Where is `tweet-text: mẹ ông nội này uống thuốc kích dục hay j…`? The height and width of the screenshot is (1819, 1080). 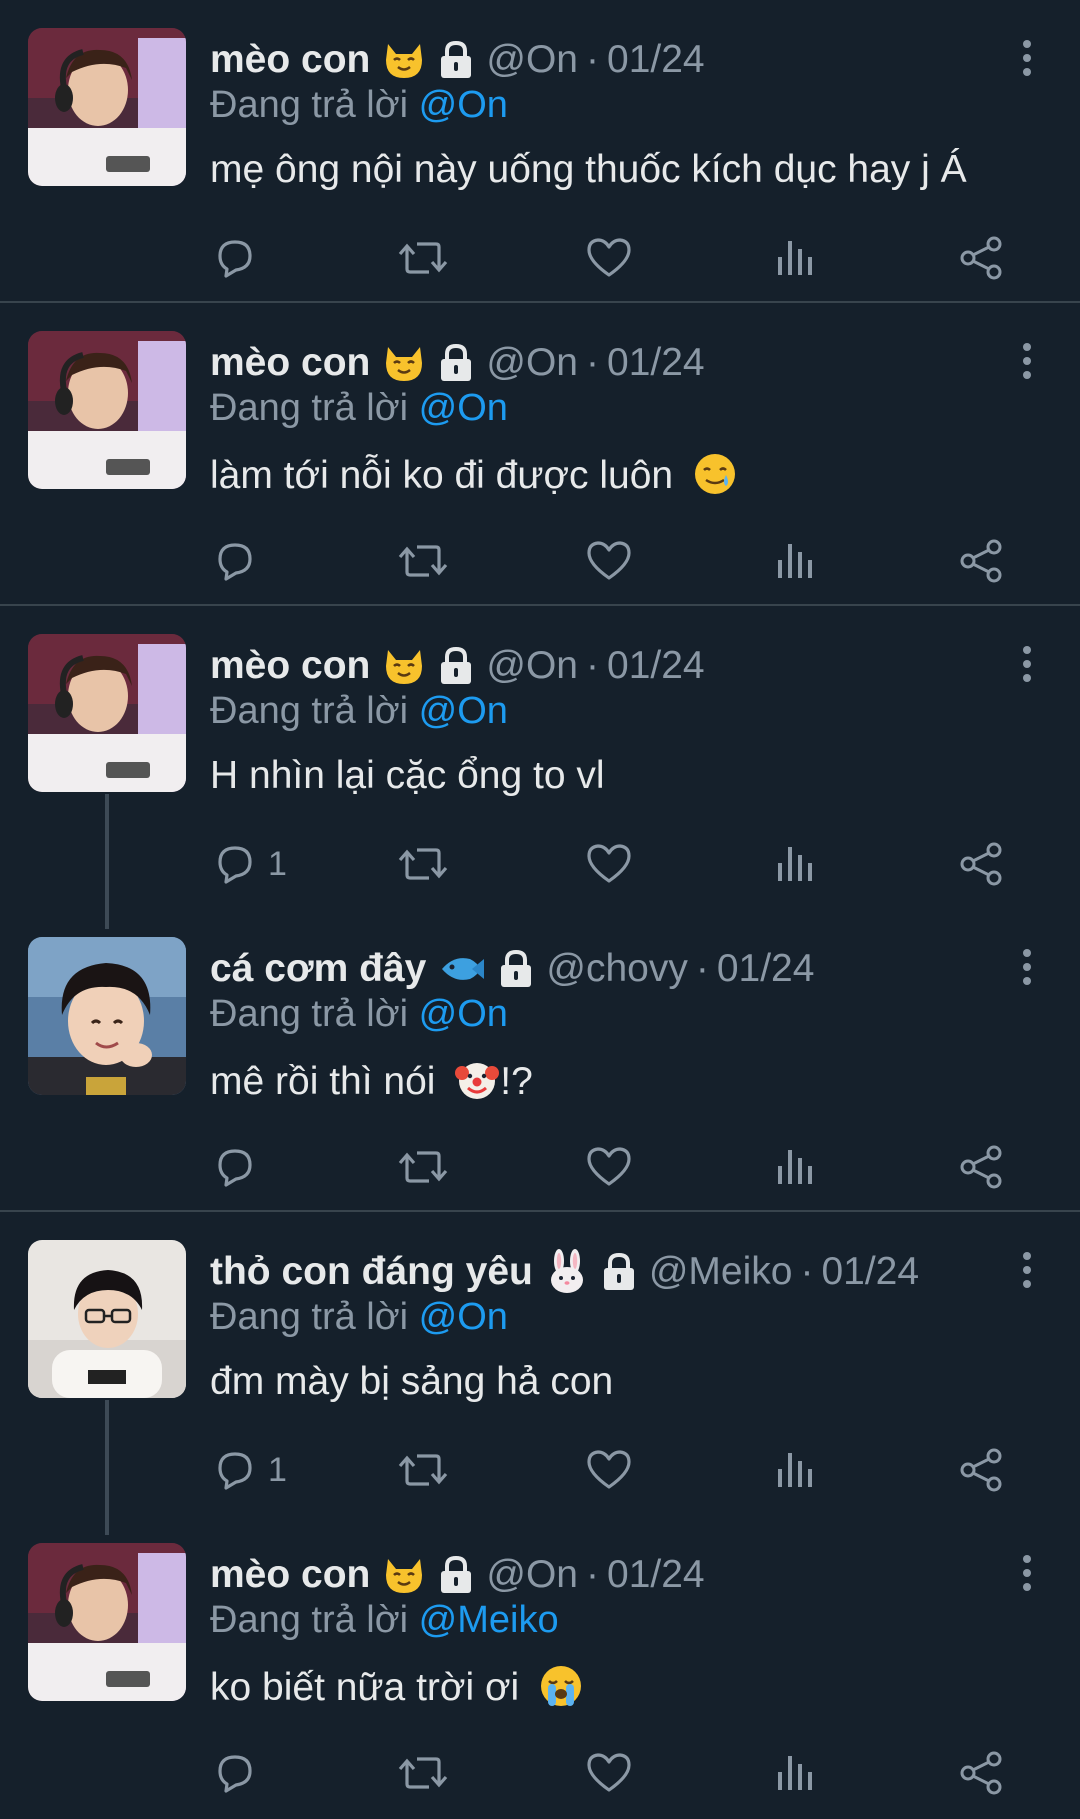 tweet-text: mẹ ông nội này uống thuốc kích dục hay j… is located at coordinates (588, 170).